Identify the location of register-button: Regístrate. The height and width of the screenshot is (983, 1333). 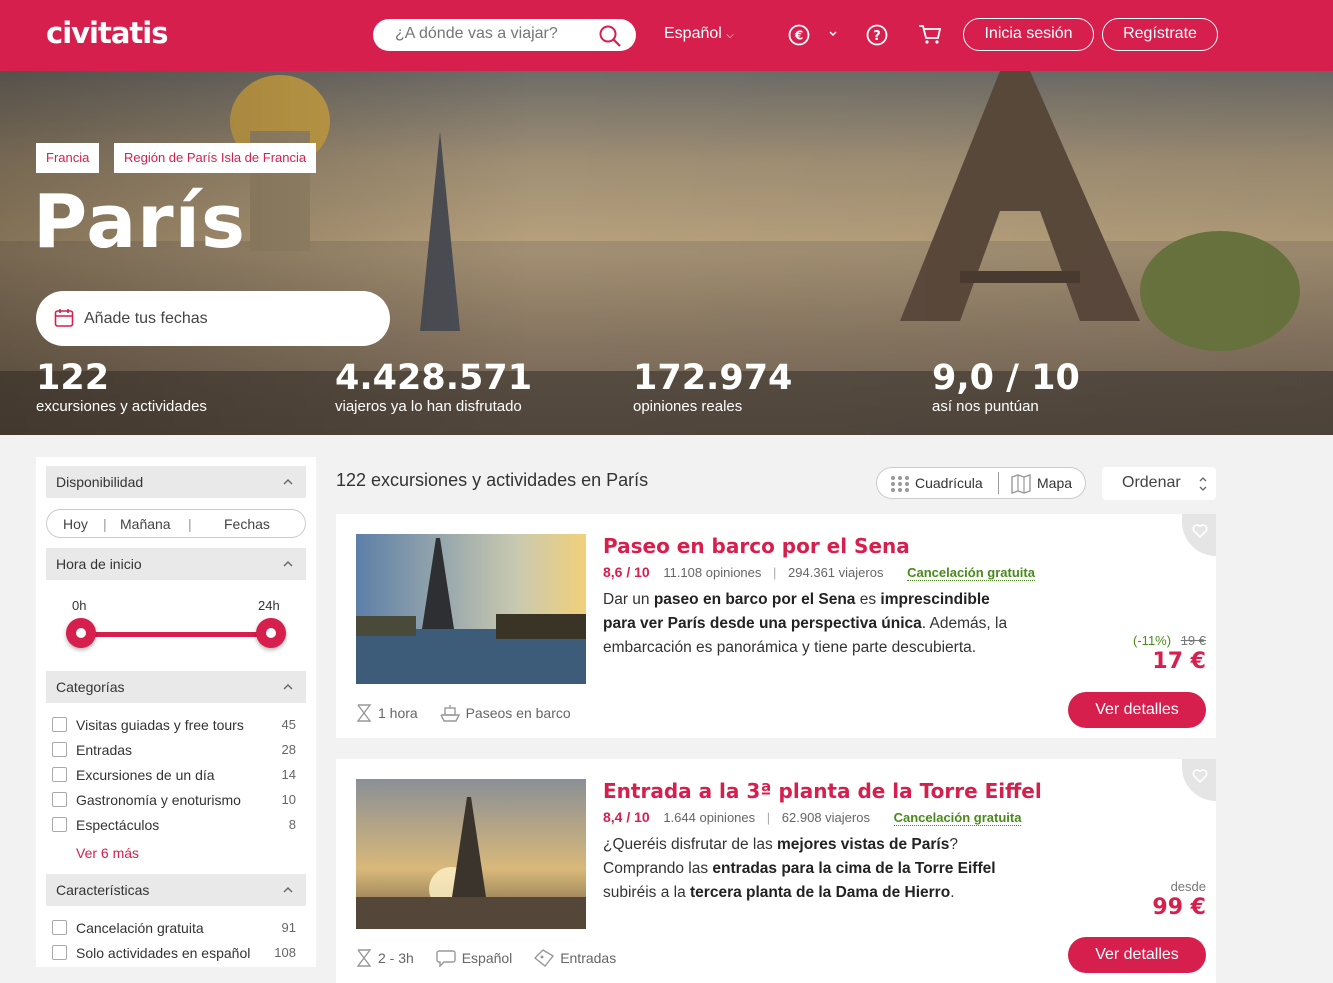
(1160, 34).